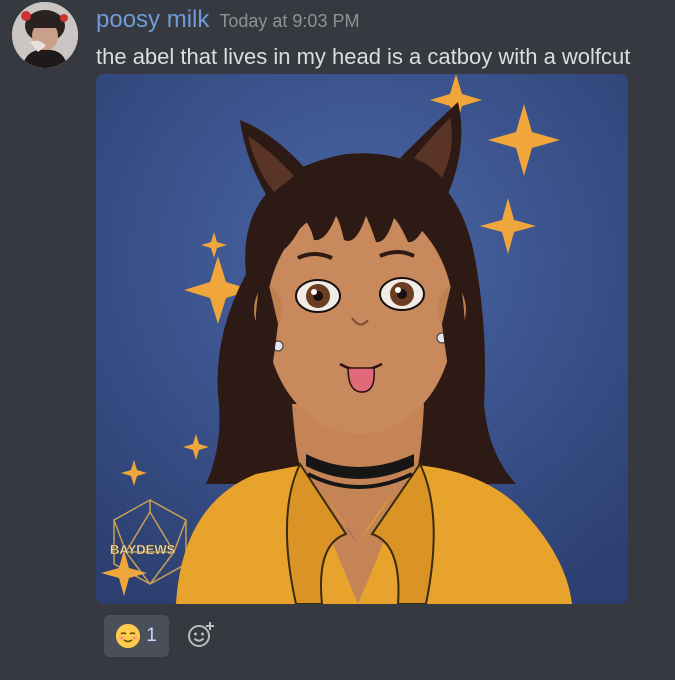  I want to click on watermark-text: BAYDEWS, so click(143, 549).